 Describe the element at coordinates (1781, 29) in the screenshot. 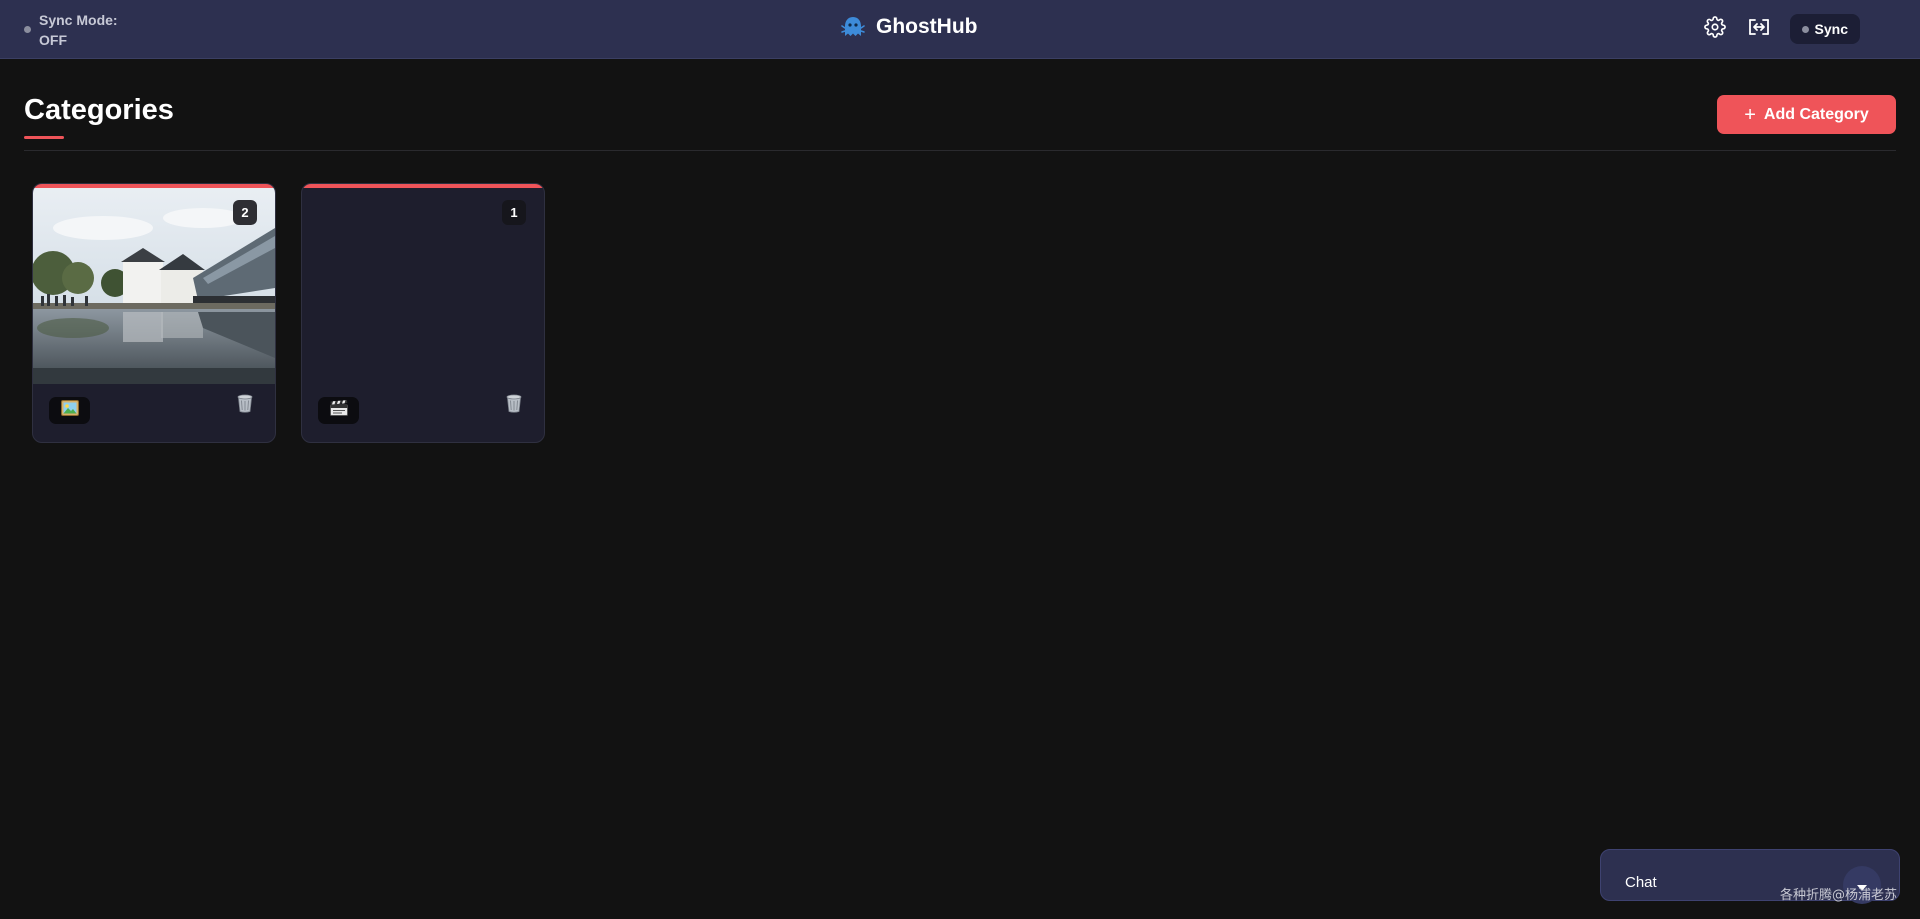

I see `header-actions: Sync` at that location.